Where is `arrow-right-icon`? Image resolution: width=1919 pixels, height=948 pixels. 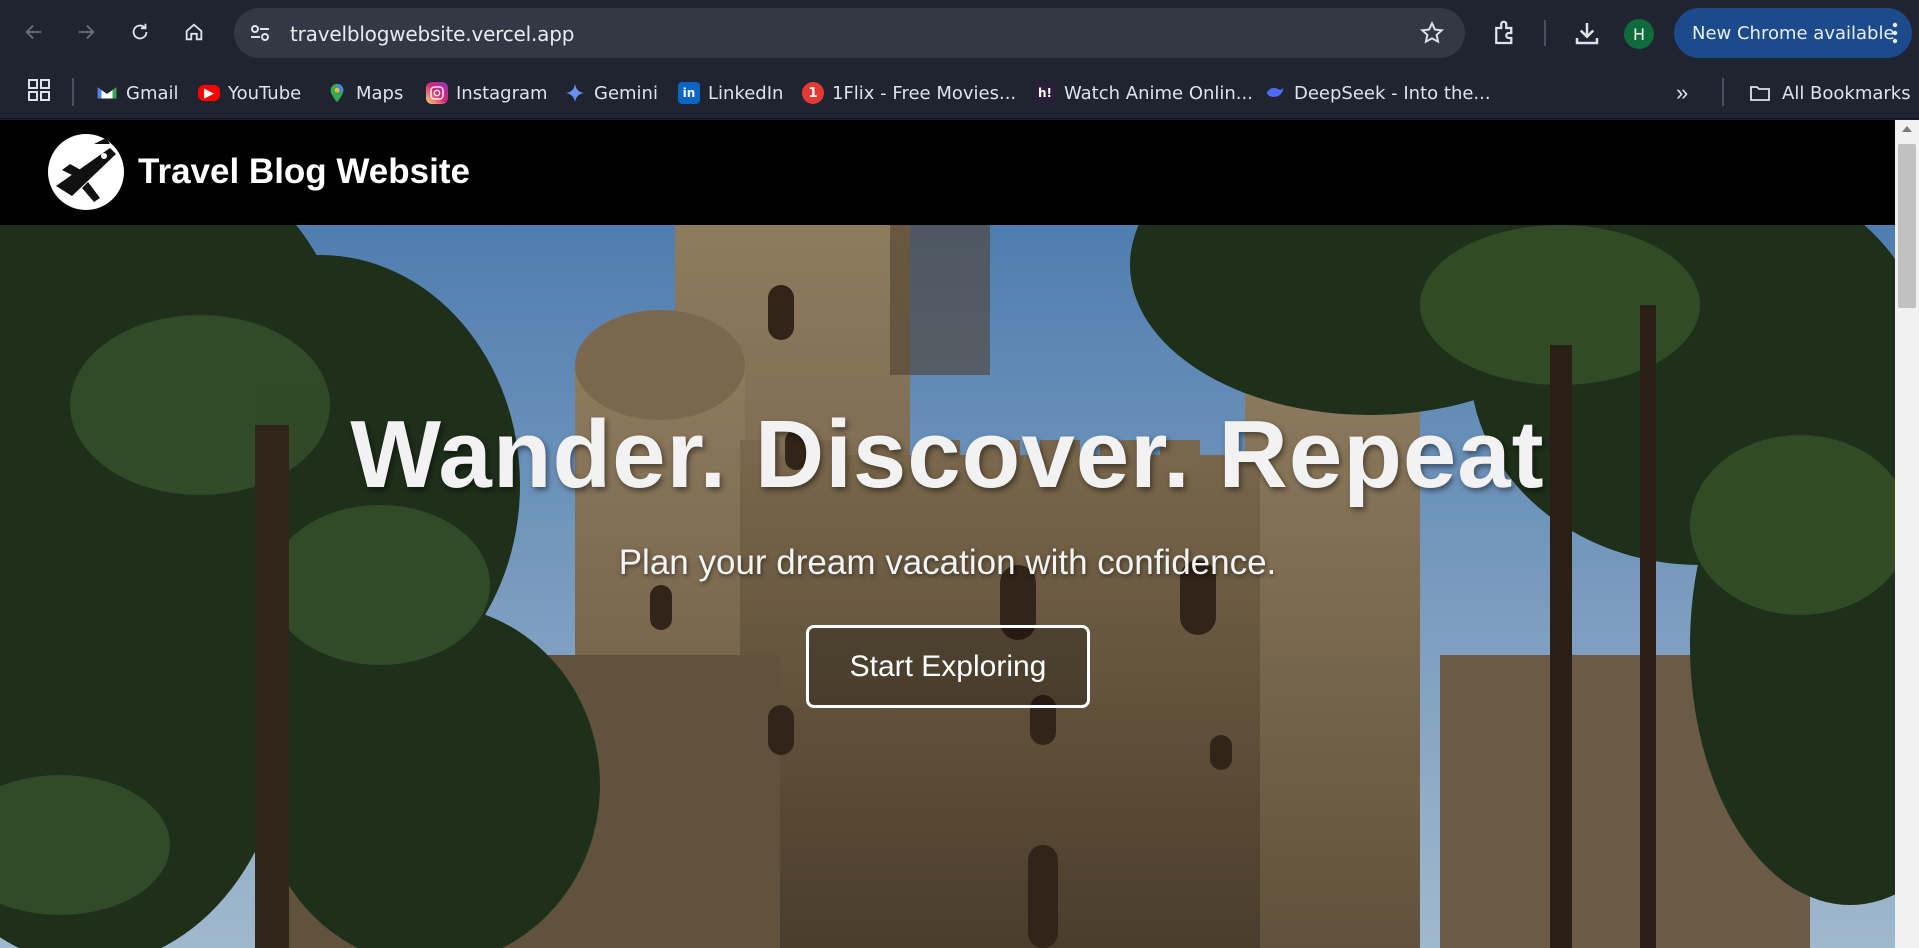
arrow-right-icon is located at coordinates (86, 32).